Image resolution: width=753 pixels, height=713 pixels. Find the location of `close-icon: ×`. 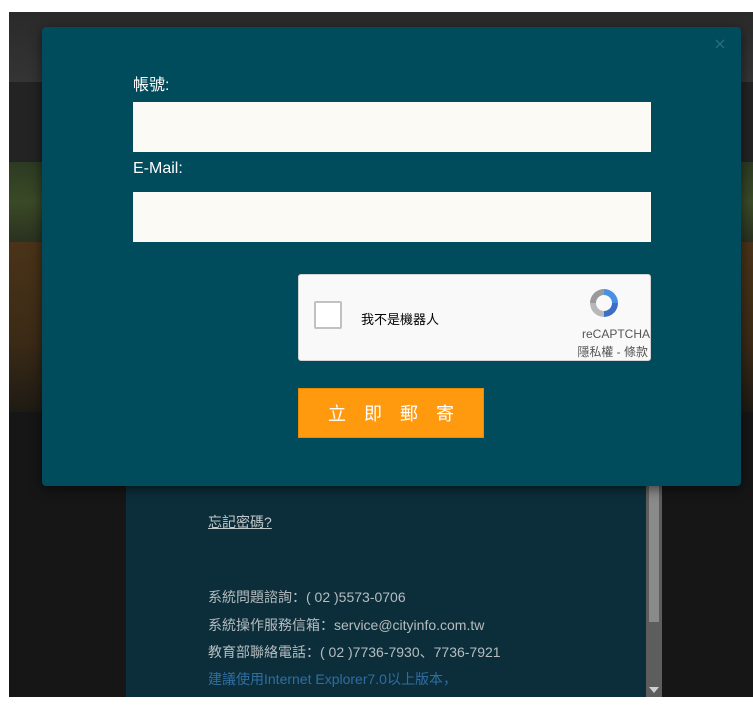

close-icon: × is located at coordinates (720, 44).